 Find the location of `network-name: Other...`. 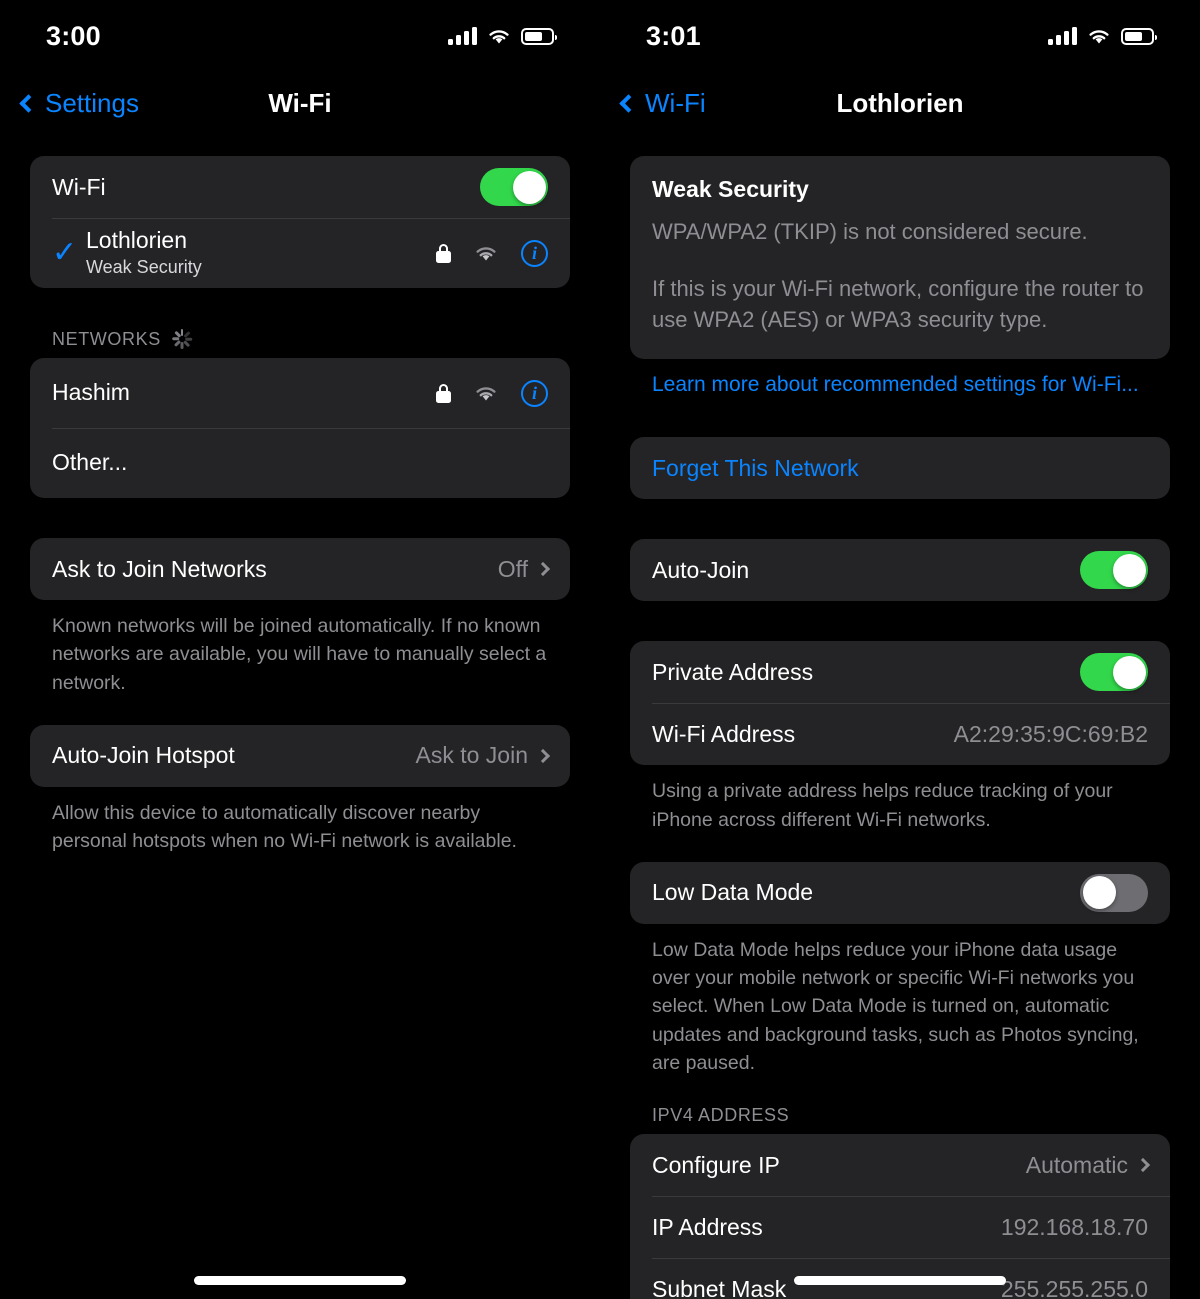

network-name: Other... is located at coordinates (90, 462).